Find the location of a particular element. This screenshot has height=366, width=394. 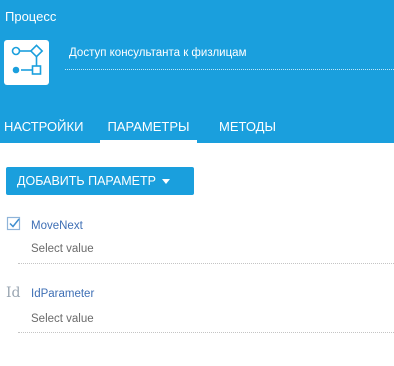

chevron-down-icon is located at coordinates (165, 182).